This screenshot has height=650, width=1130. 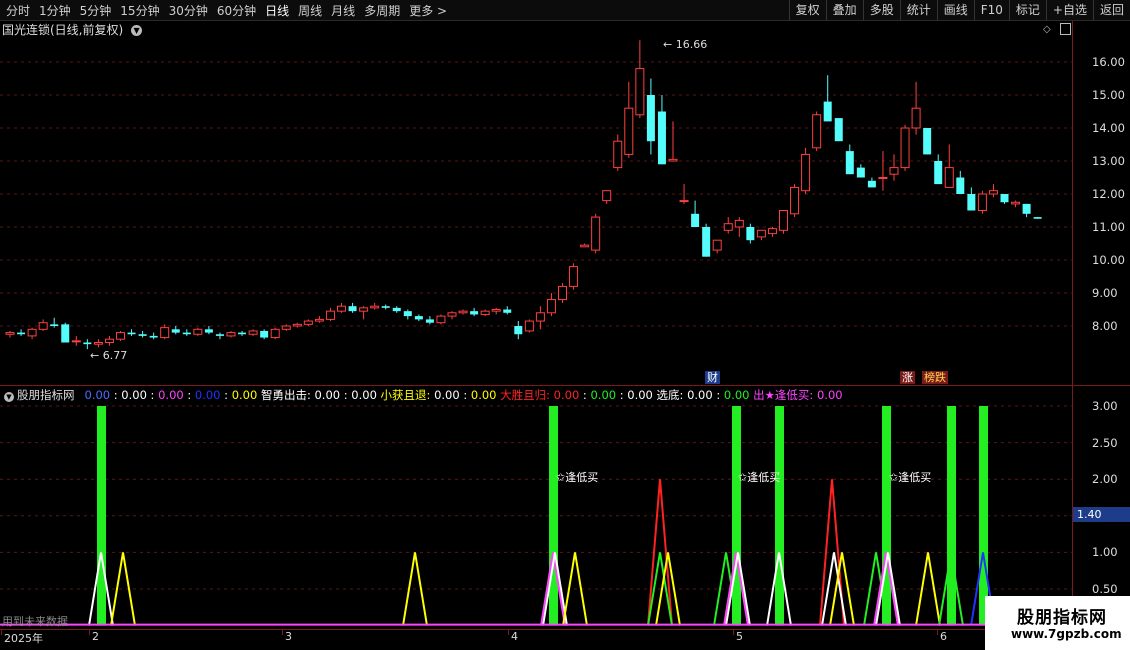 What do you see at coordinates (712, 377) in the screenshot?
I see `finance-tag: 财` at bounding box center [712, 377].